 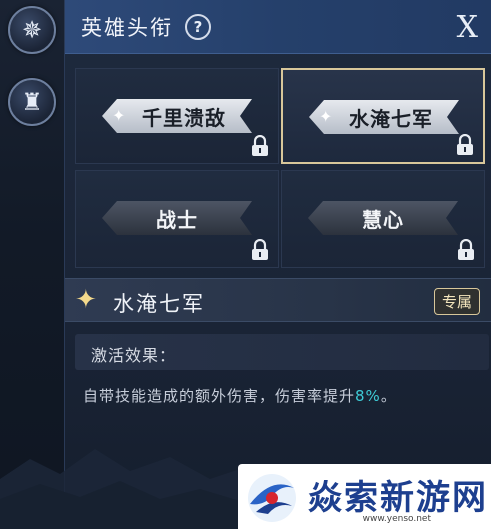 I want to click on title-card-shuiyan: ✦ 水淹七军, so click(x=383, y=116).